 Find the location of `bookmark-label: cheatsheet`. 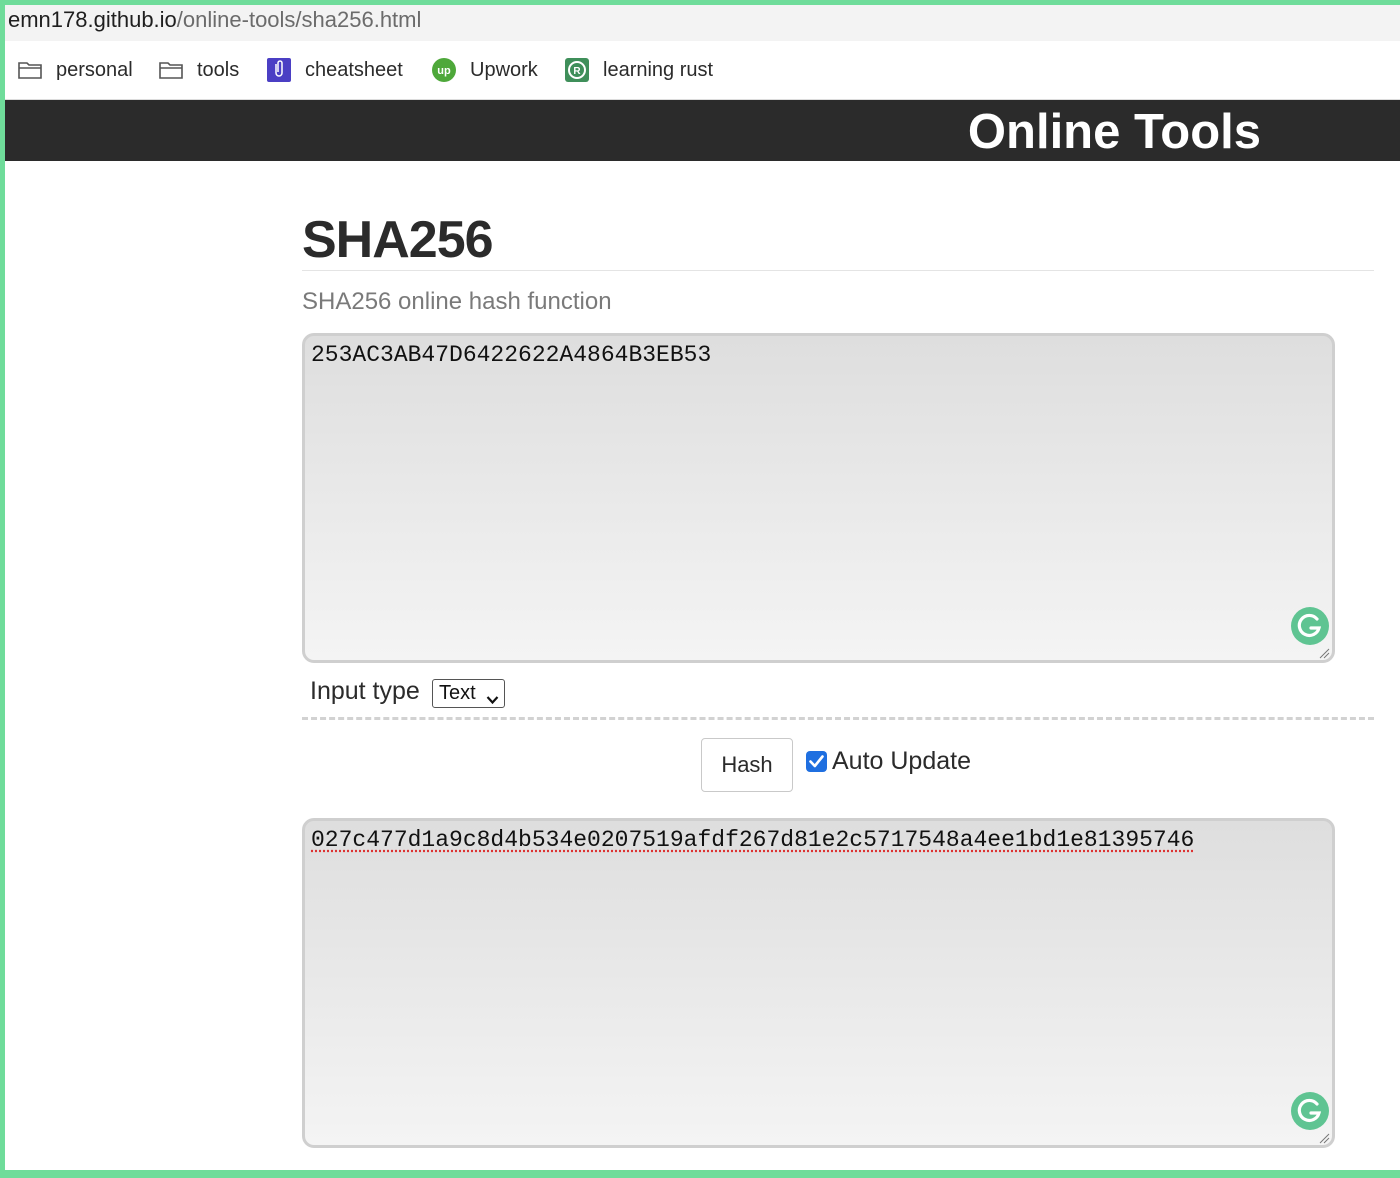

bookmark-label: cheatsheet is located at coordinates (354, 69).